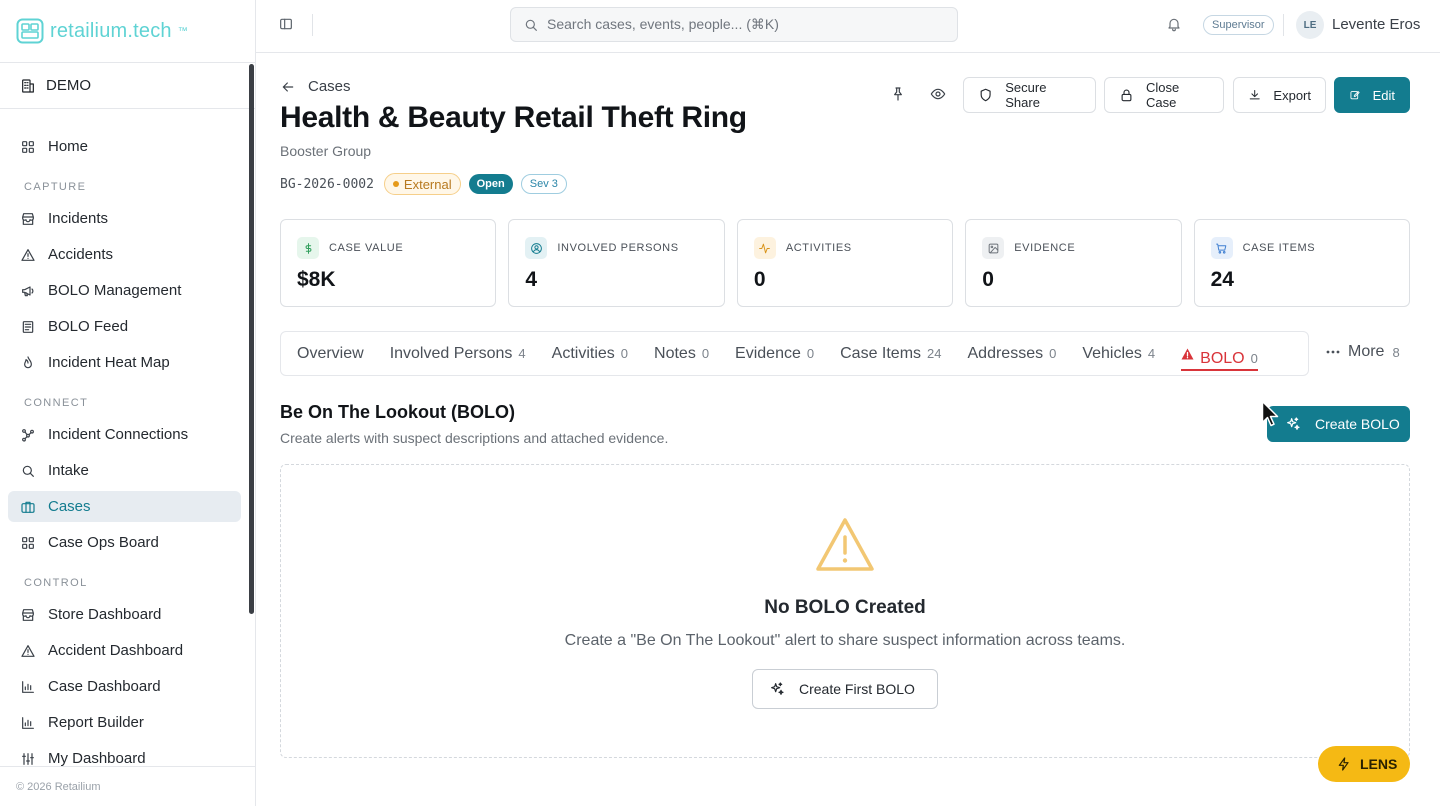 The image size is (1440, 806). What do you see at coordinates (28, 758) in the screenshot?
I see `sliders-icon` at bounding box center [28, 758].